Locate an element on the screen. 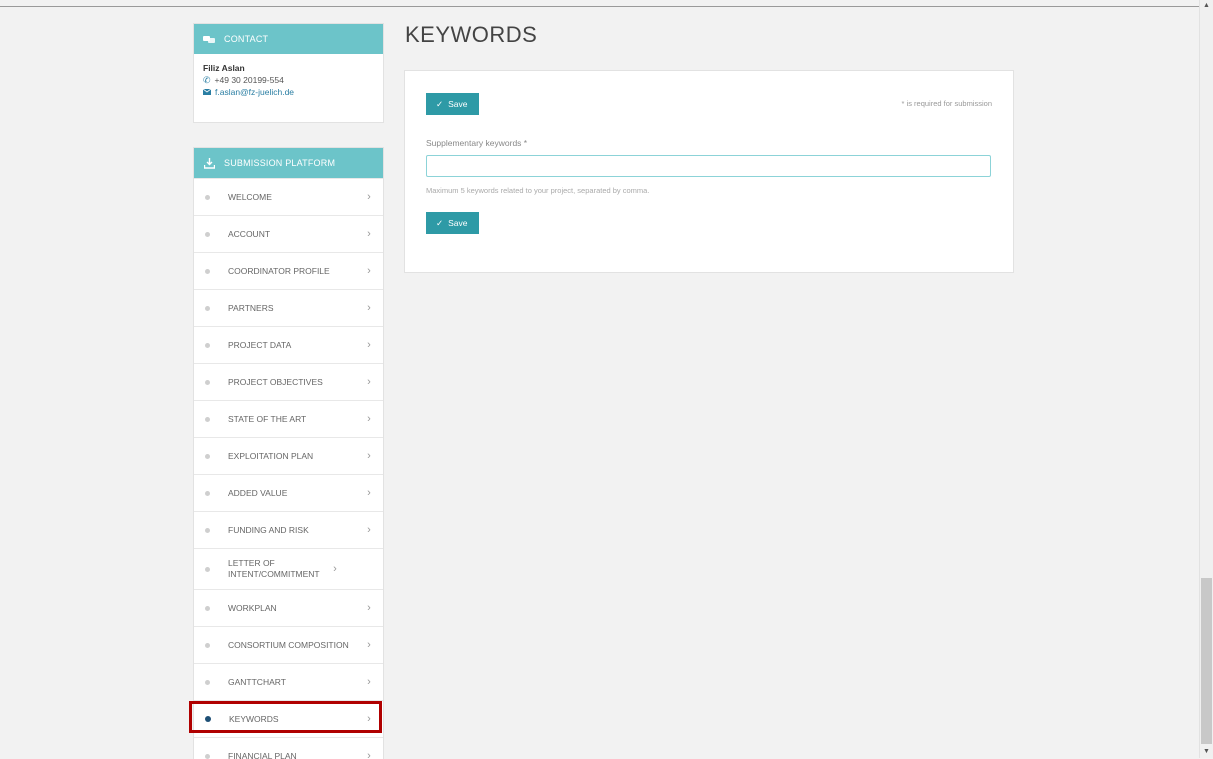  sidebar-item-workplan: WORKPLAN› is located at coordinates (288, 607).